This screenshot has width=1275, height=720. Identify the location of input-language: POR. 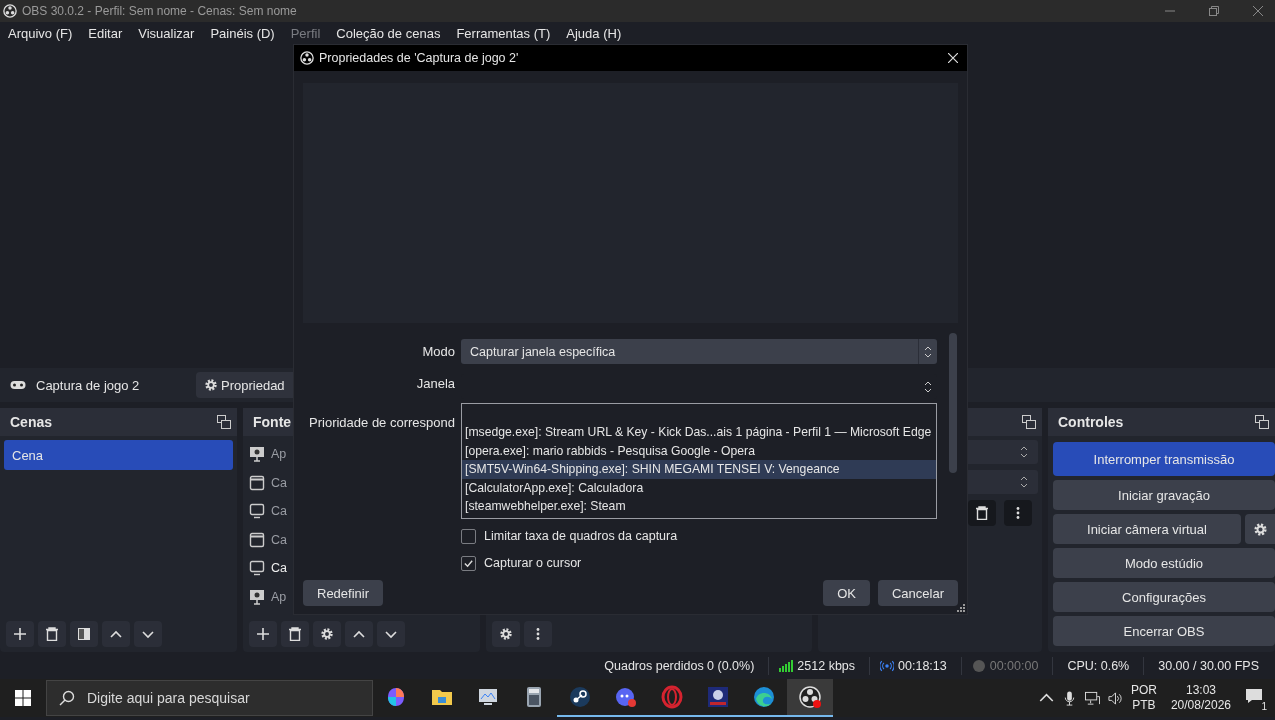
(1143, 690).